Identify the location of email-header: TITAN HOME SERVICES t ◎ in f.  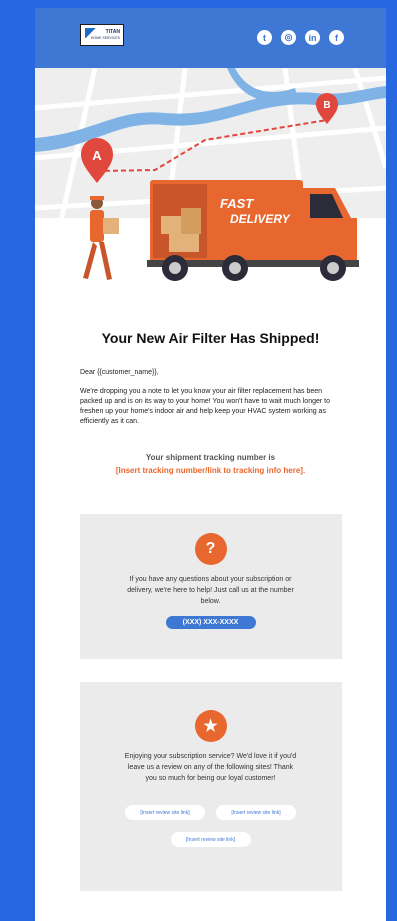
(210, 38).